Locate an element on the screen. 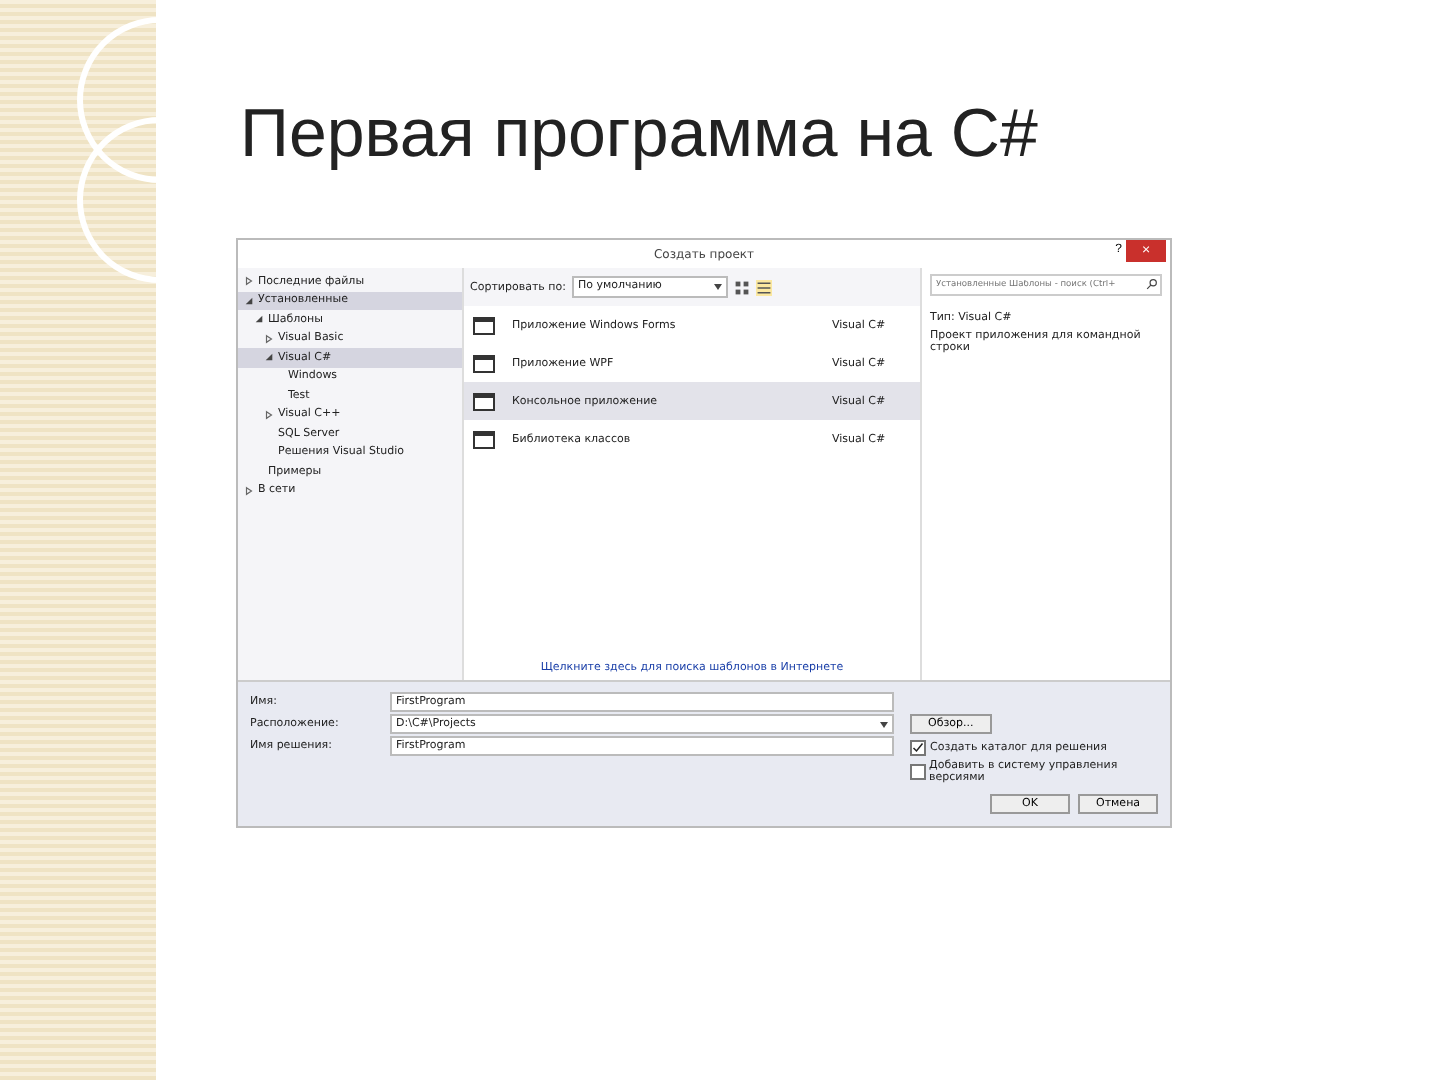  slide-title: Первая программа на C# is located at coordinates (640, 135).